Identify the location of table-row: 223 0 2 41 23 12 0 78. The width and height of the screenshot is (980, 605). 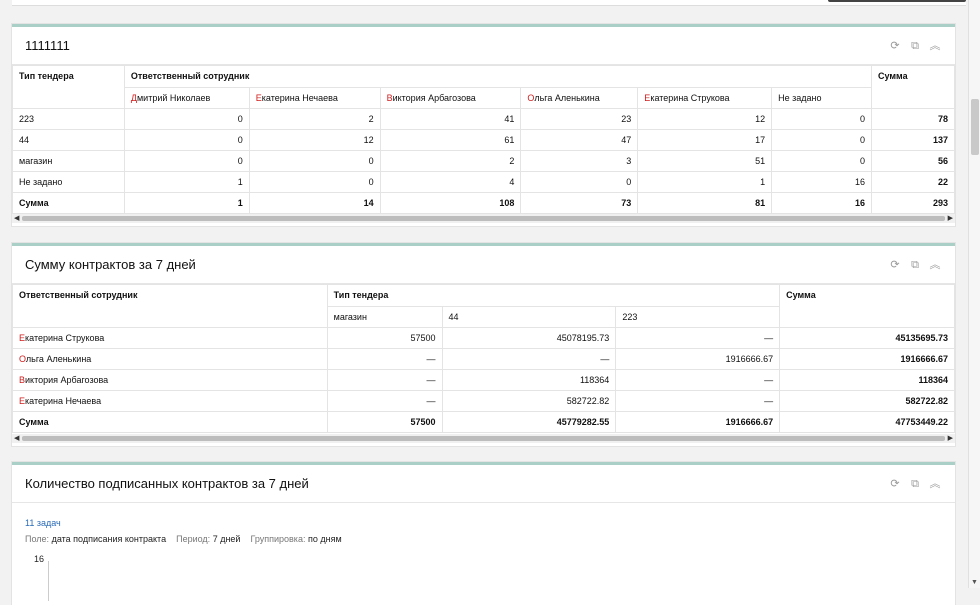
(483, 119).